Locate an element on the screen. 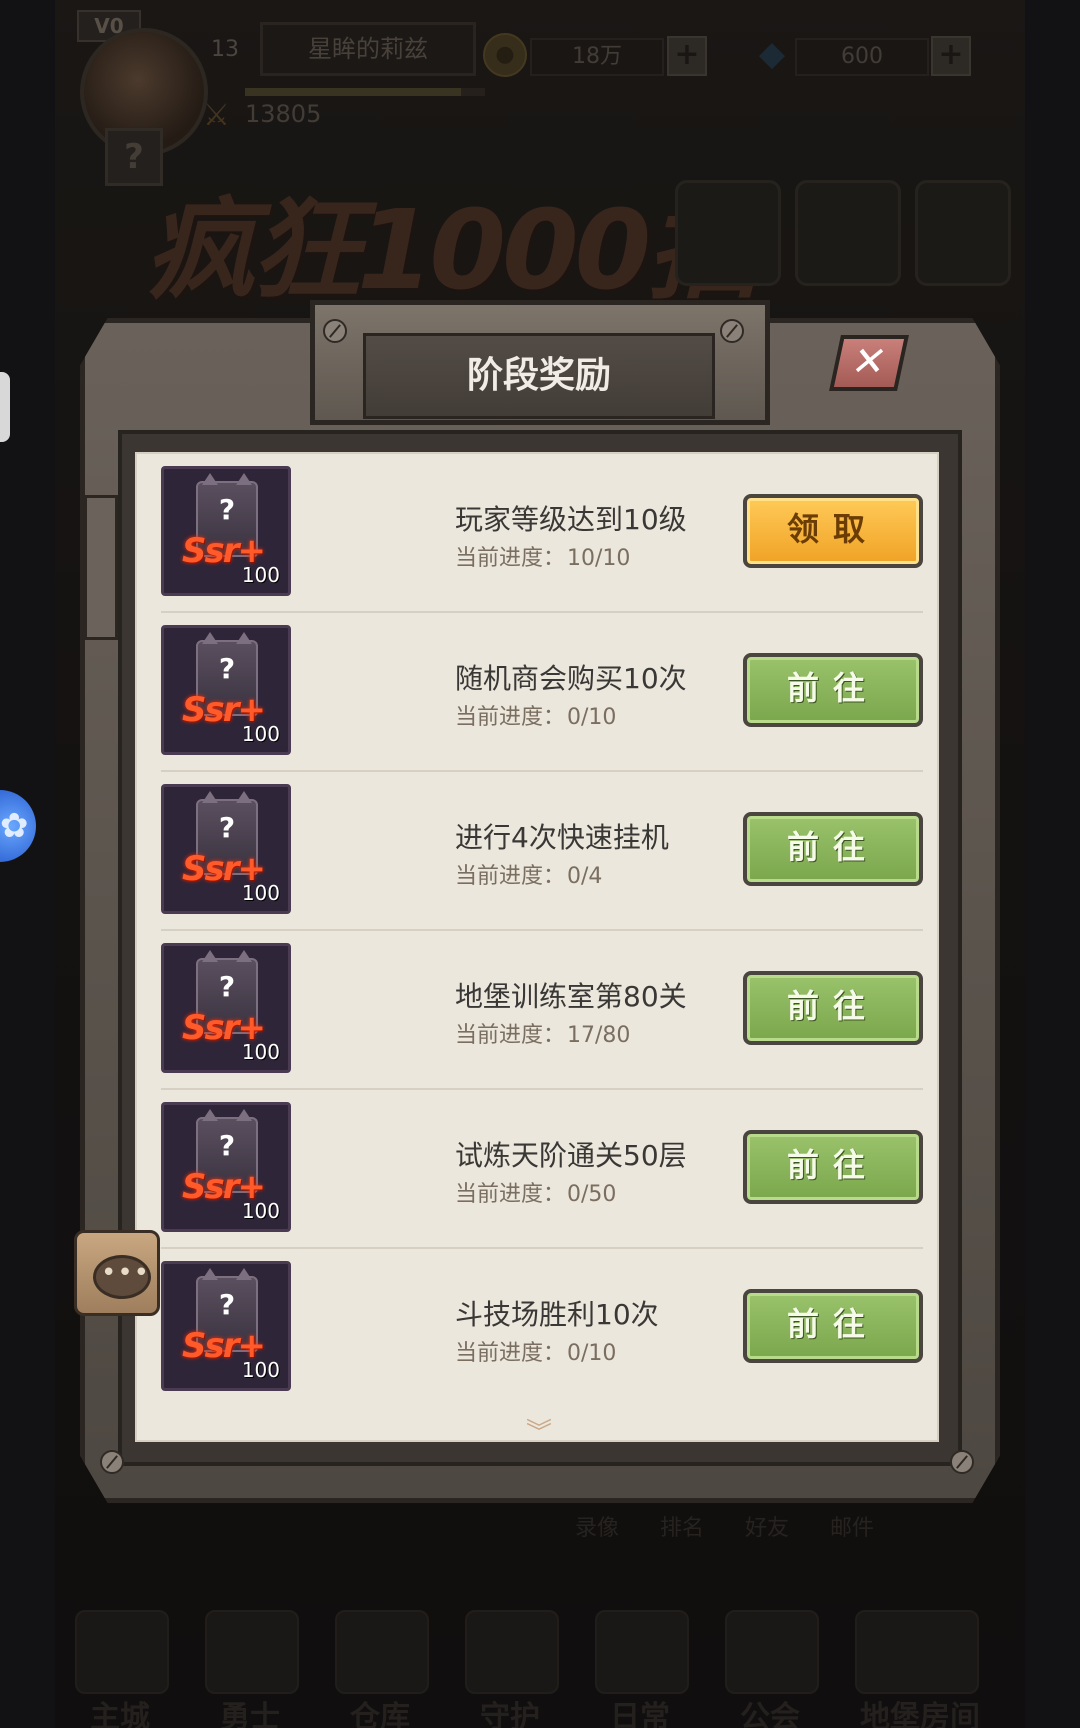  task-name: 随机商会购买10次 is located at coordinates (571, 678).